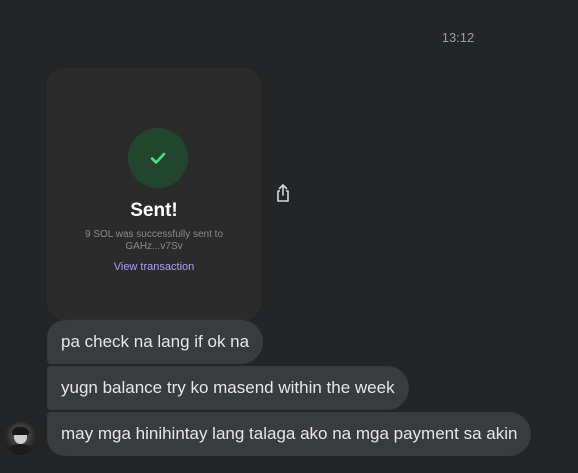 This screenshot has height=473, width=578. Describe the element at coordinates (20, 449) in the screenshot. I see `avatar-body` at that location.